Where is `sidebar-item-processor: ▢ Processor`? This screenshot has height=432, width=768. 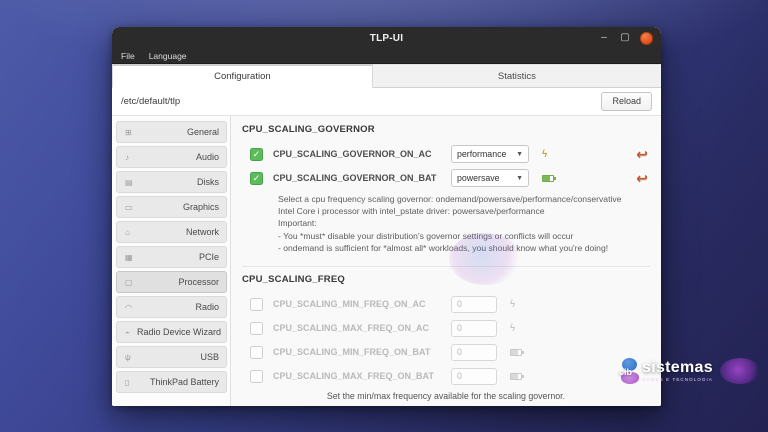 sidebar-item-processor: ▢ Processor is located at coordinates (171, 282).